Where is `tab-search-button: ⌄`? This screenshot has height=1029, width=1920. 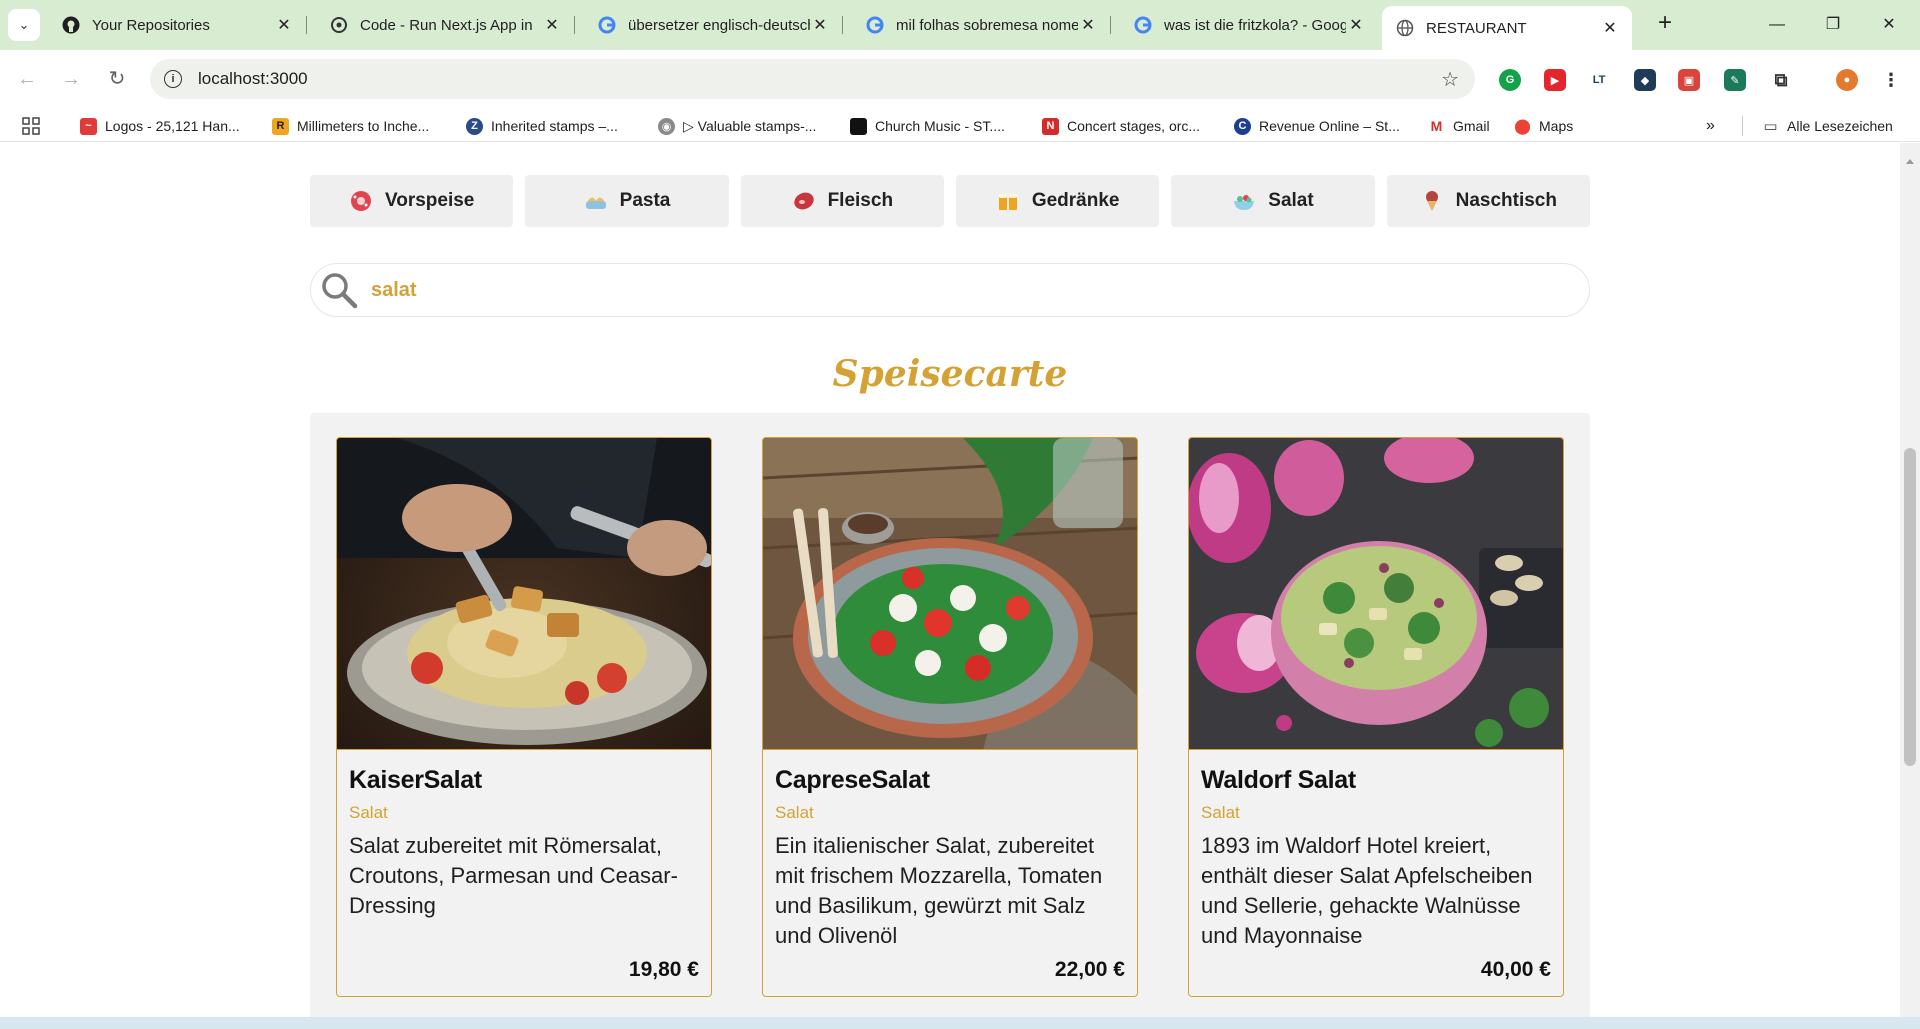 tab-search-button: ⌄ is located at coordinates (24, 25).